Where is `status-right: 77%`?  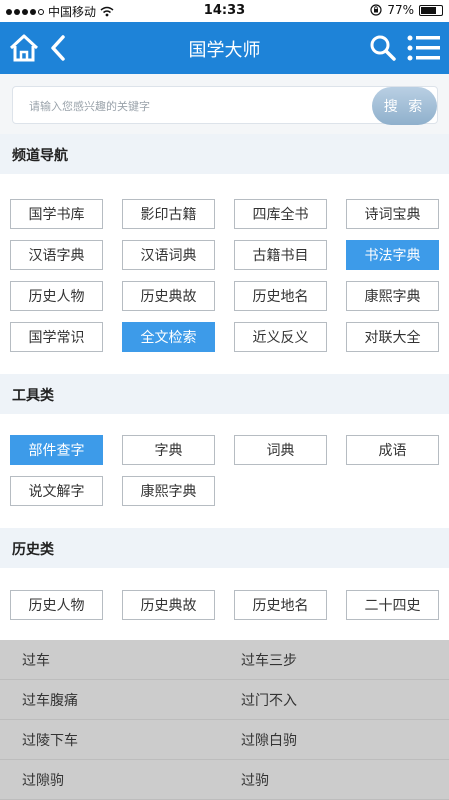
status-right: 77% is located at coordinates (406, 10).